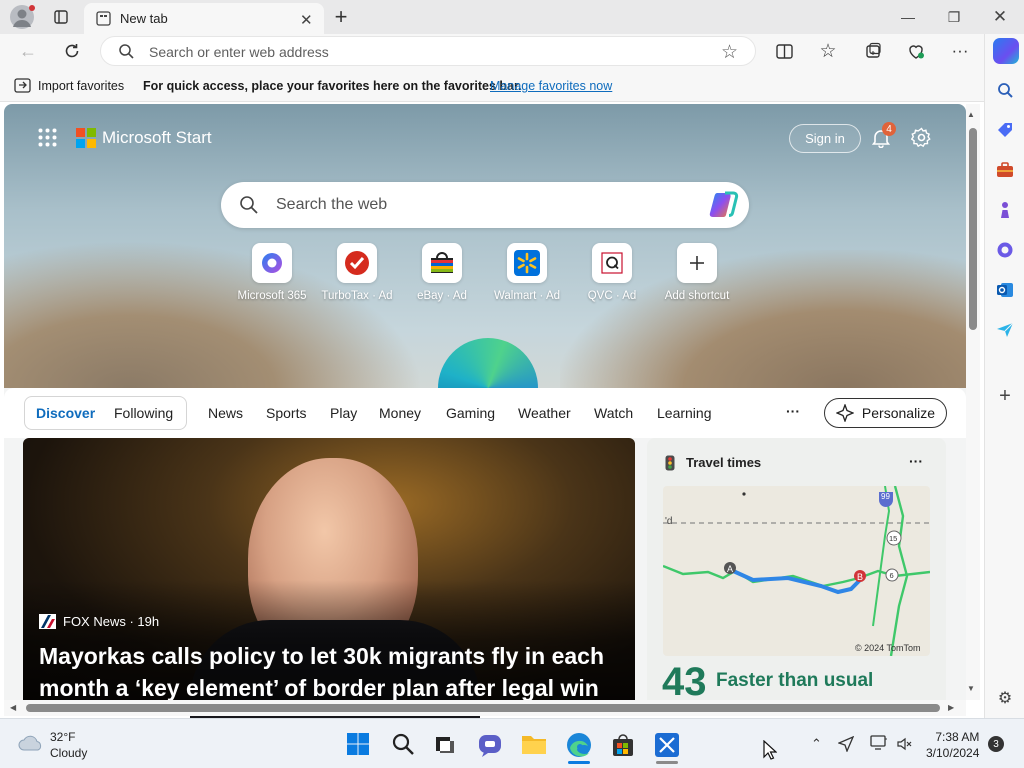  Describe the element at coordinates (613, 413) in the screenshot. I see `tab-watch: Watch` at that location.